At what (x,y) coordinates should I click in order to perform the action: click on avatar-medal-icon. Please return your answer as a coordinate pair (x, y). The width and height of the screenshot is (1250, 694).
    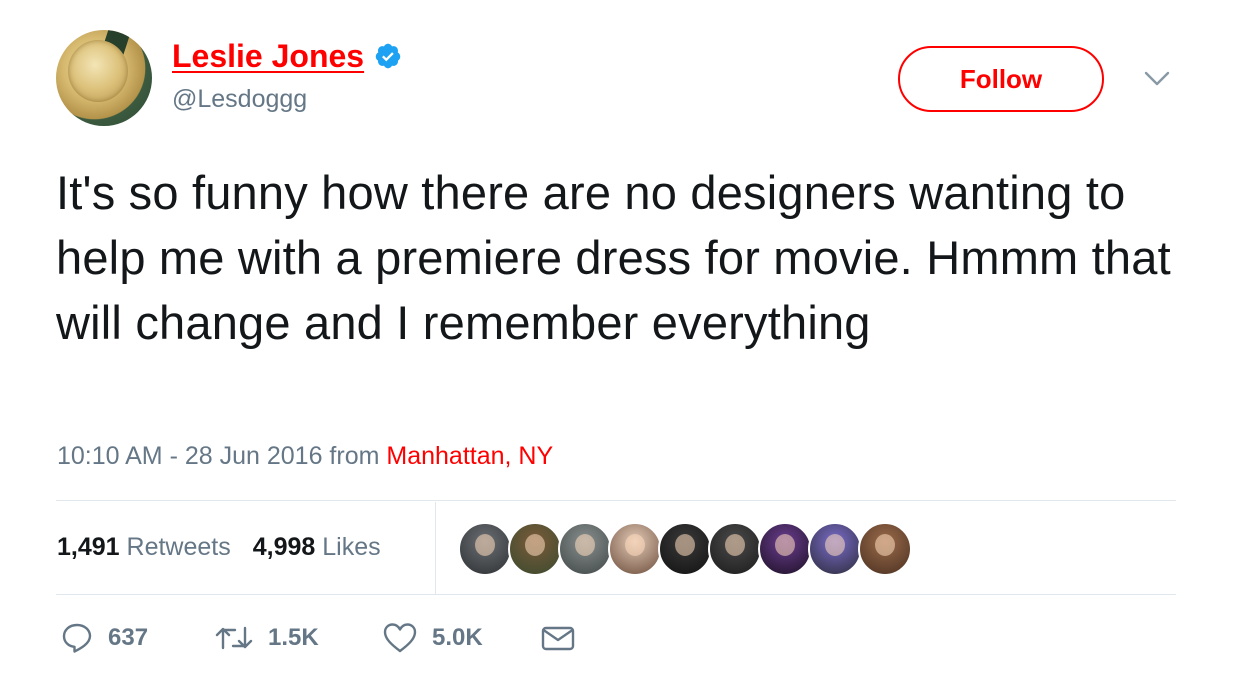
    Looking at the image, I should click on (98, 71).